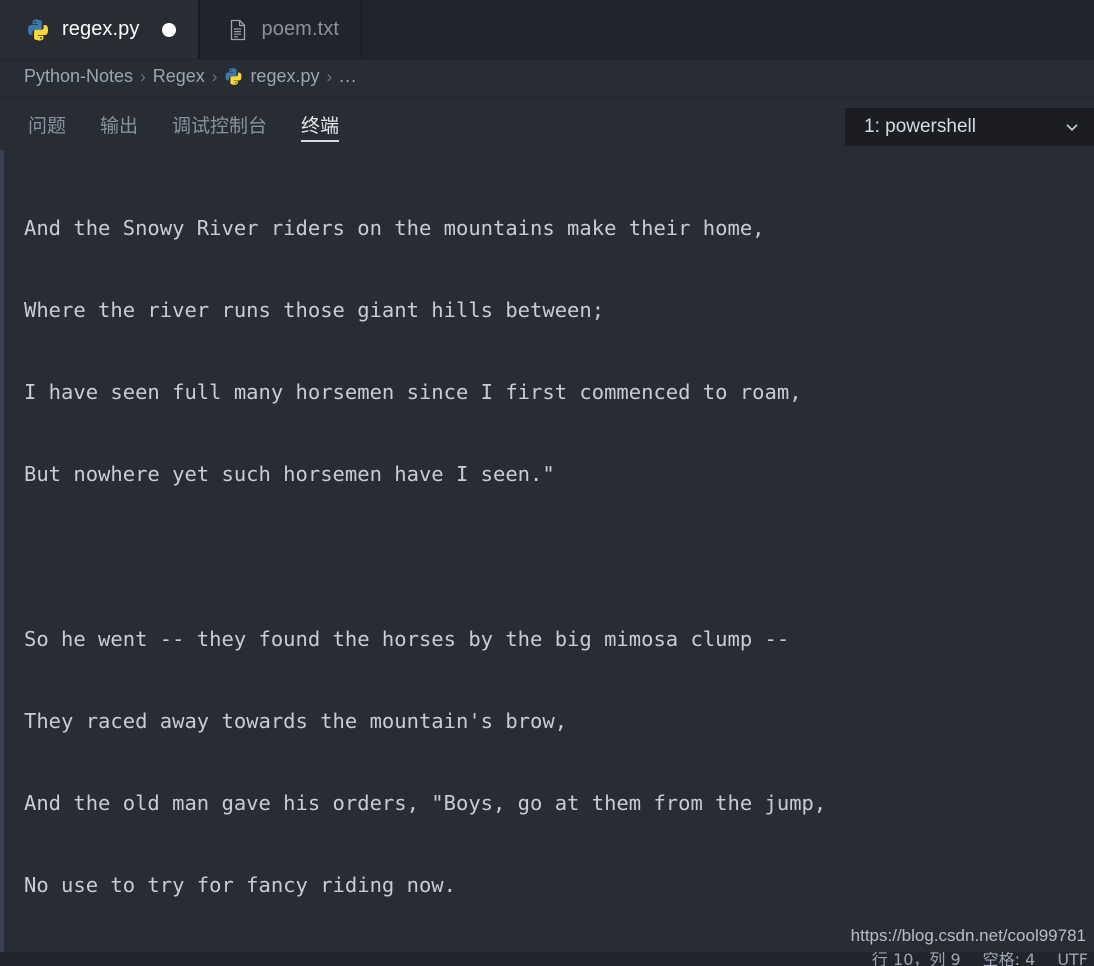 This screenshot has height=966, width=1094. I want to click on editor-tab-regex-py: regex.py, so click(99, 29).